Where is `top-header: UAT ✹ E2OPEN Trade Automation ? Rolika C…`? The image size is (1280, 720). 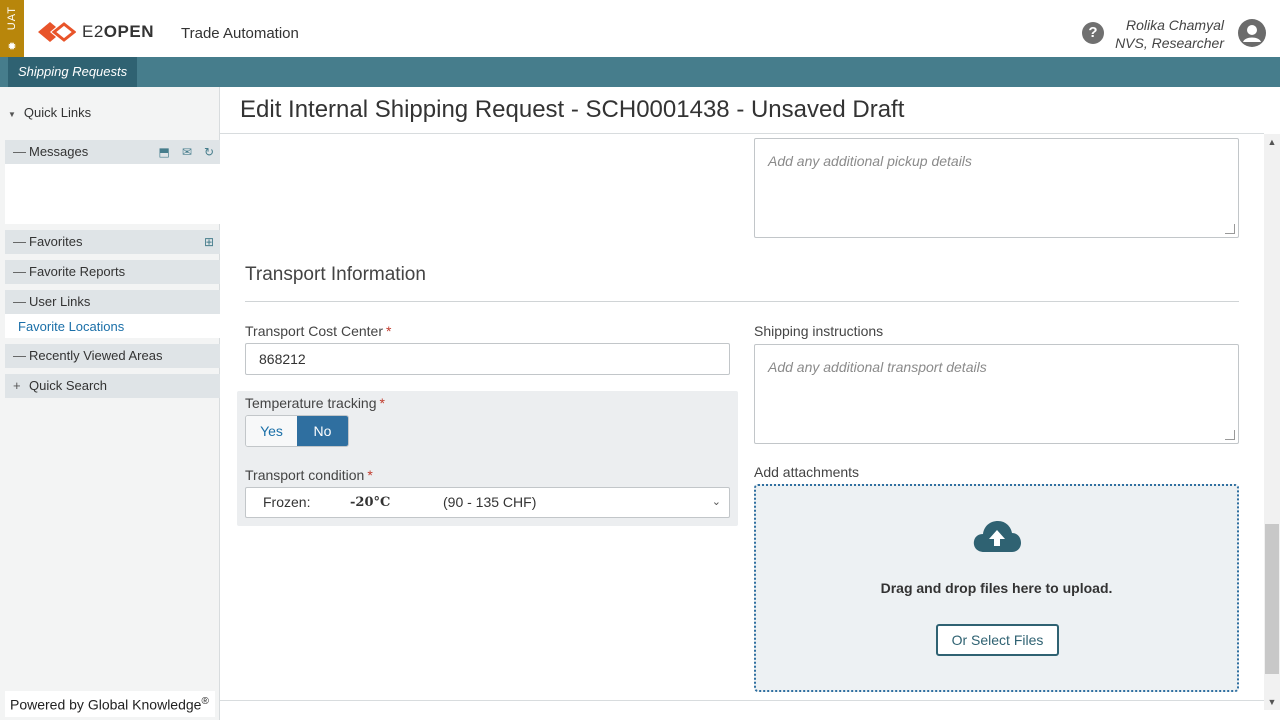 top-header: UAT ✹ E2OPEN Trade Automation ? Rolika C… is located at coordinates (640, 28).